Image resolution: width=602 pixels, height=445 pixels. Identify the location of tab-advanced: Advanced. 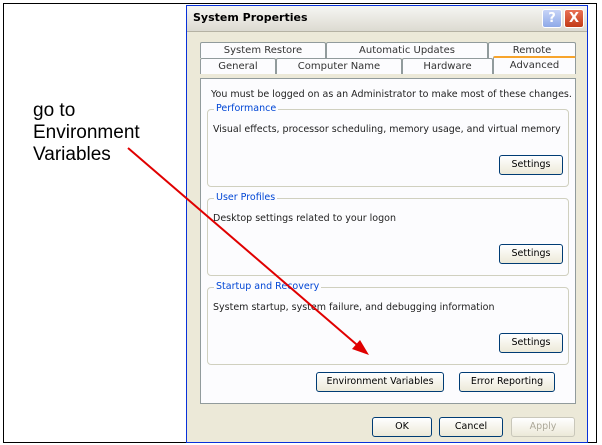
(534, 65).